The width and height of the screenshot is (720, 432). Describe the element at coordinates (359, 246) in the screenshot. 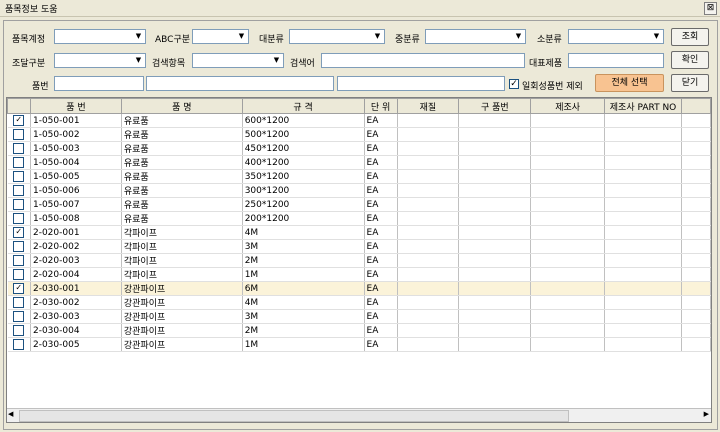

I see `table-row: 2-020-002 각파이프 3M EA` at that location.